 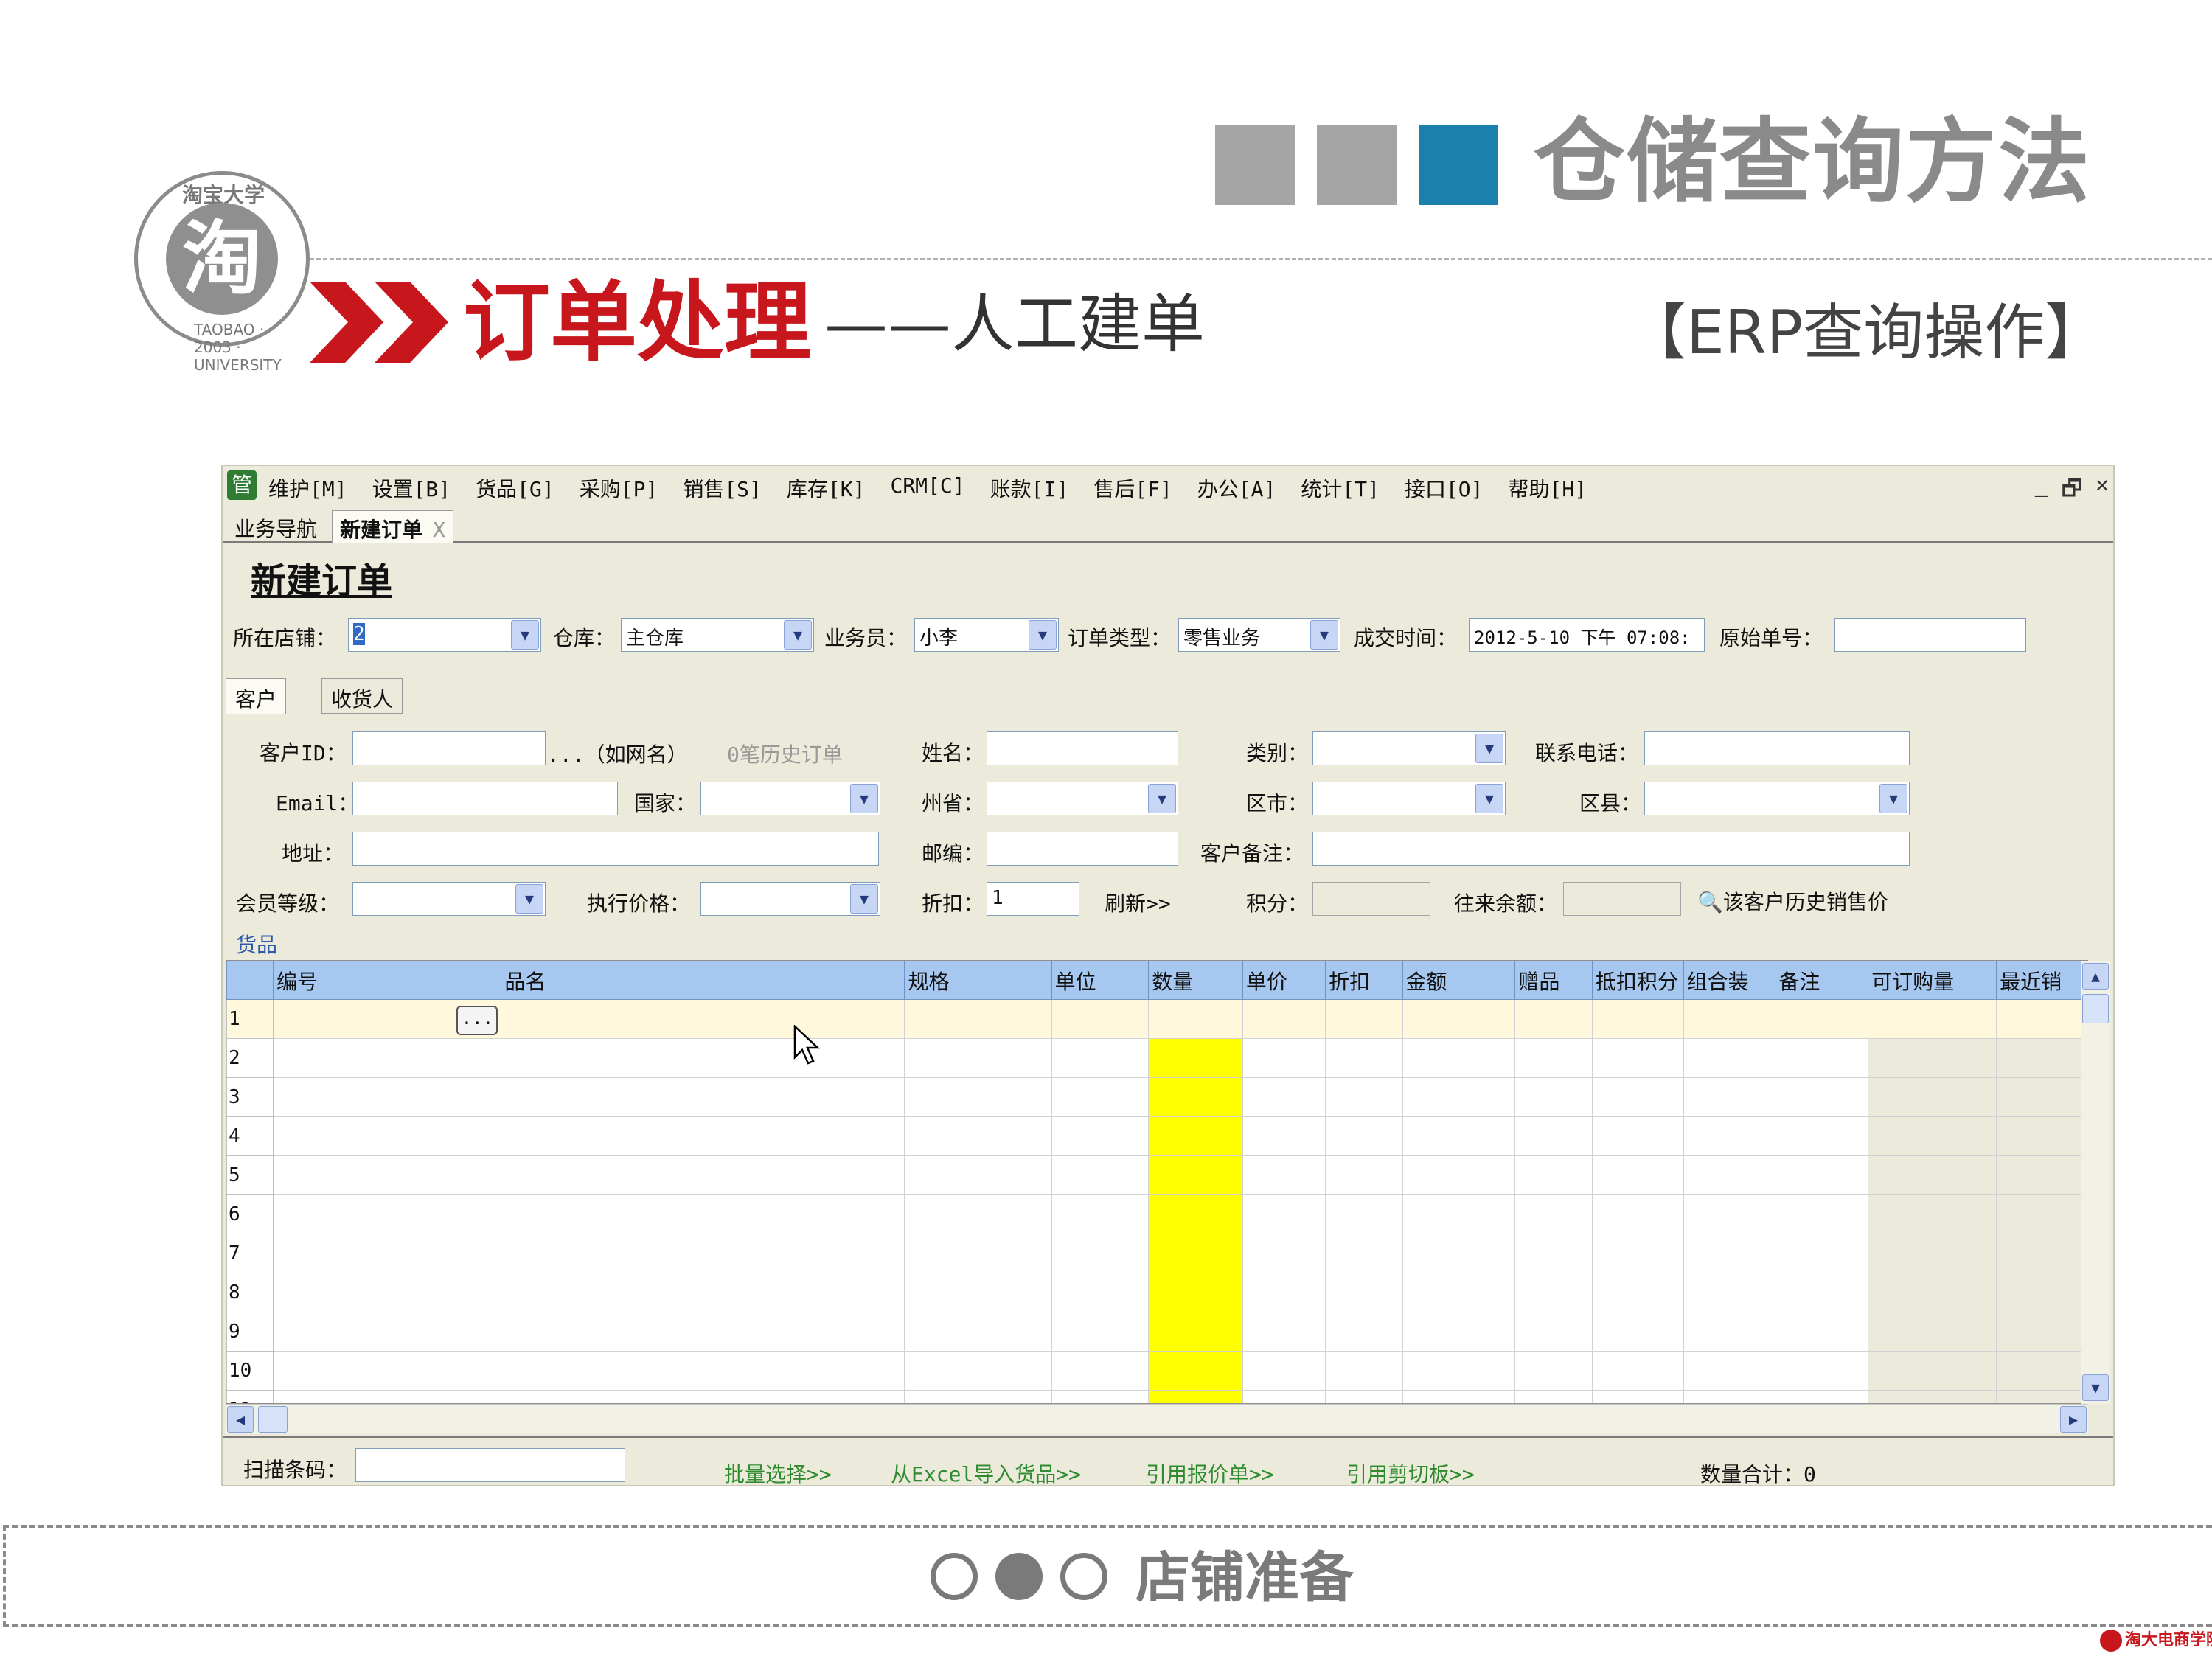 I want to click on province-select: ▼, so click(x=1082, y=798).